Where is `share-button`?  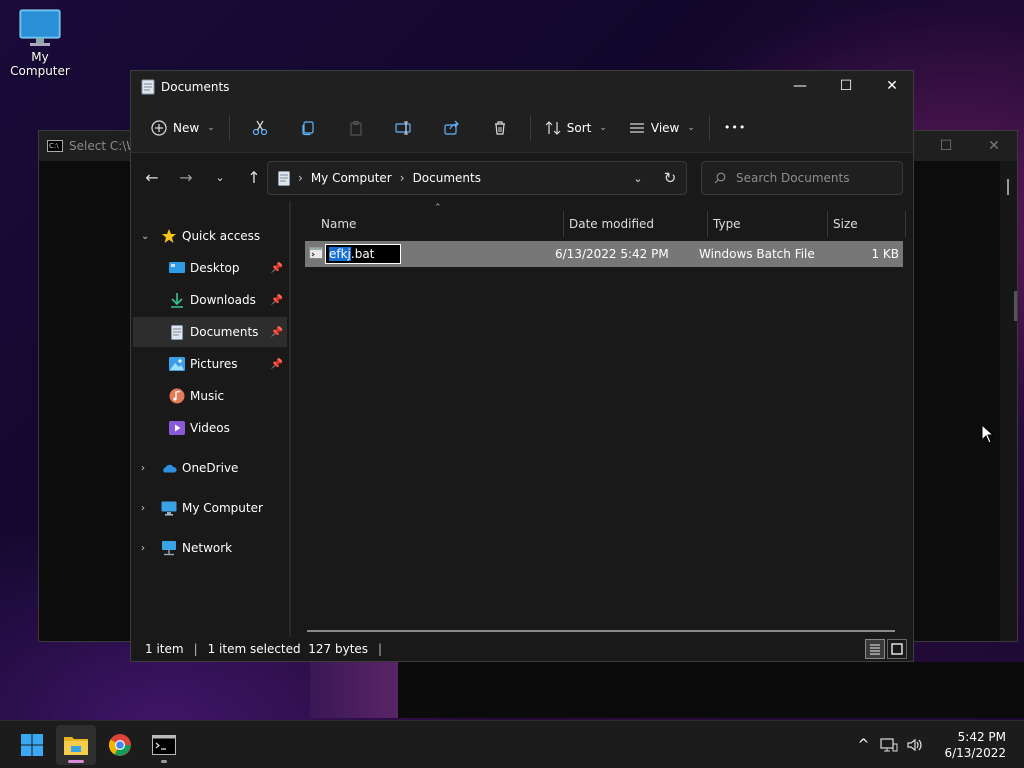 share-button is located at coordinates (452, 128).